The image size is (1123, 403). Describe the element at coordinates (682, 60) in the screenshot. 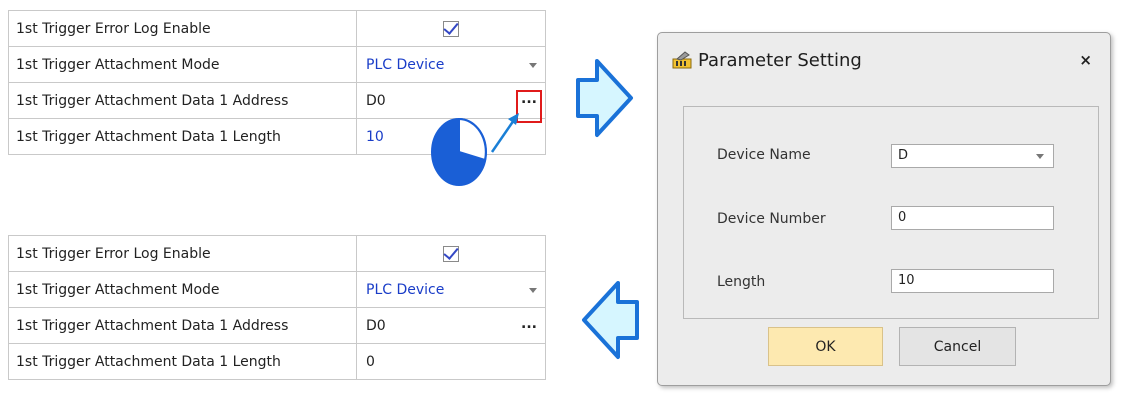

I see `parameter-setting-icon` at that location.